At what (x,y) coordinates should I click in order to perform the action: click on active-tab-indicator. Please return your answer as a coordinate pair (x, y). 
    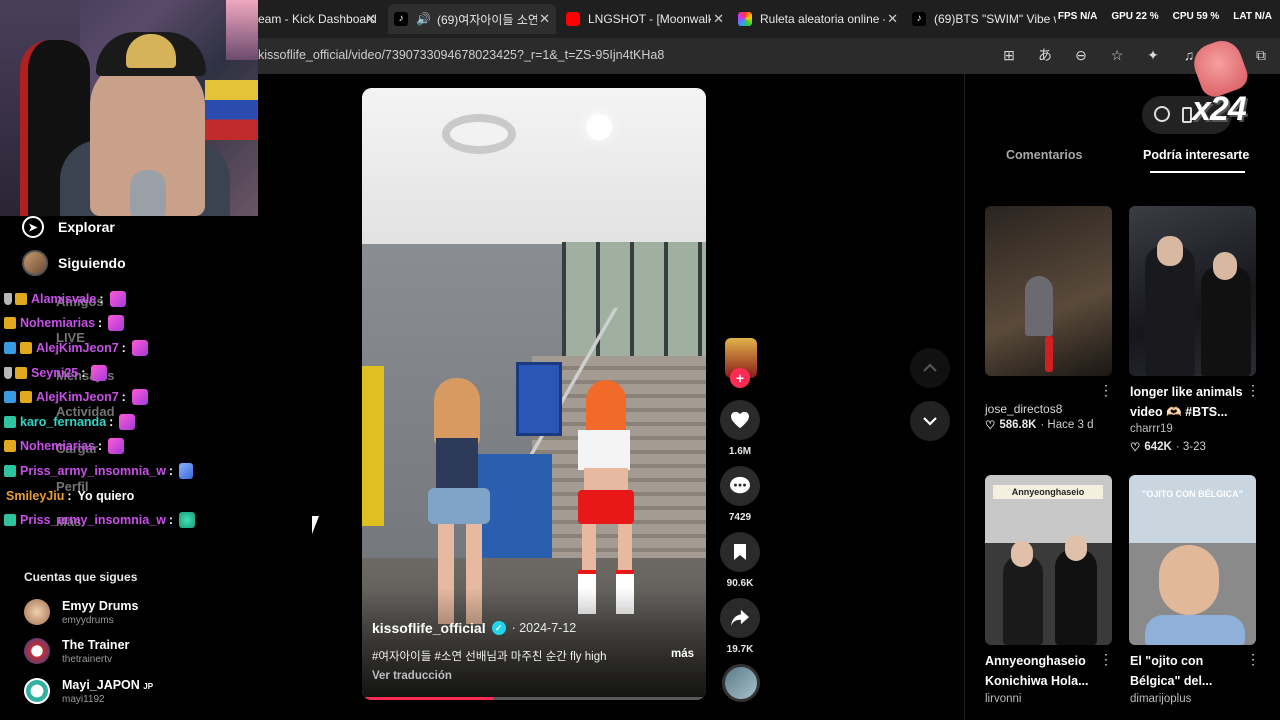
    Looking at the image, I should click on (1197, 172).